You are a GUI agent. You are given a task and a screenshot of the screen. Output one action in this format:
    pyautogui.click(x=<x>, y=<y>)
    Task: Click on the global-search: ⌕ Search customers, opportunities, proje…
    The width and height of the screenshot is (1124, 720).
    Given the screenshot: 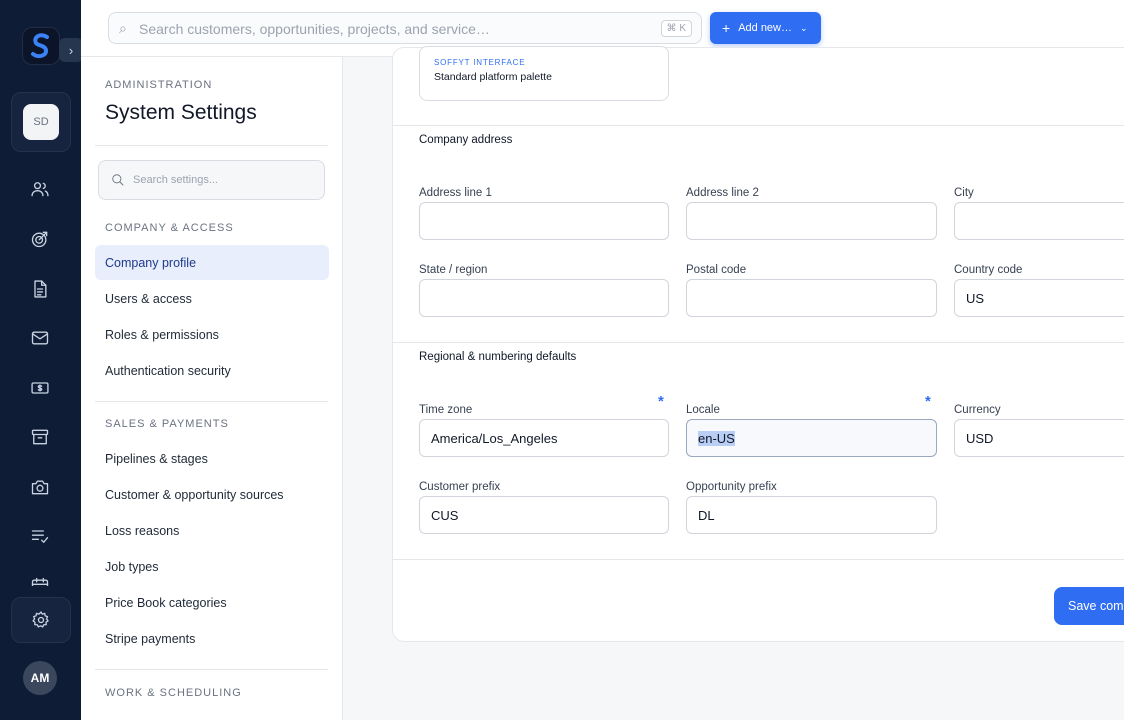 What is the action you would take?
    pyautogui.click(x=405, y=28)
    